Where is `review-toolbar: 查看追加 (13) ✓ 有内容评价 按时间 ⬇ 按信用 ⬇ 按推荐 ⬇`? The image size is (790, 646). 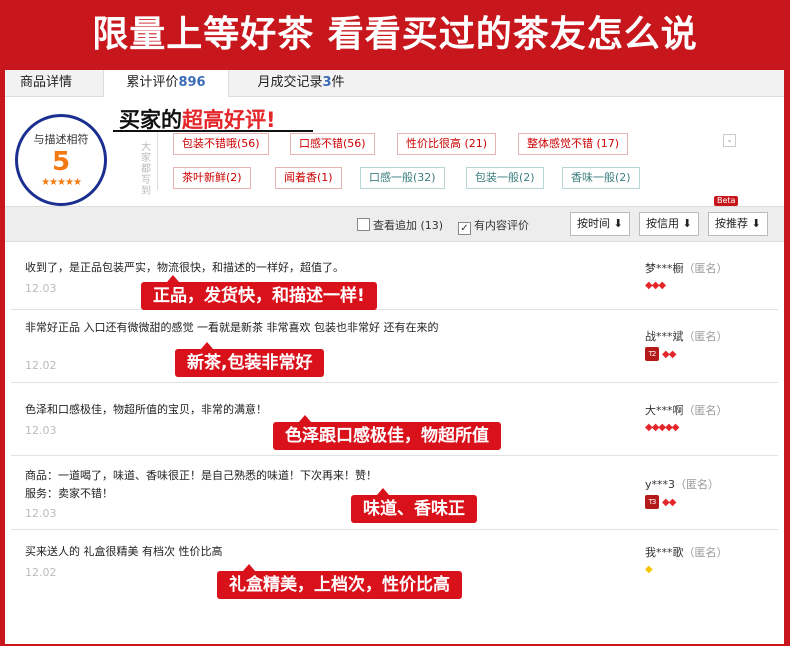 review-toolbar: 查看追加 (13) ✓ 有内容评价 按时间 ⬇ 按信用 ⬇ 按推荐 ⬇ is located at coordinates (394, 224).